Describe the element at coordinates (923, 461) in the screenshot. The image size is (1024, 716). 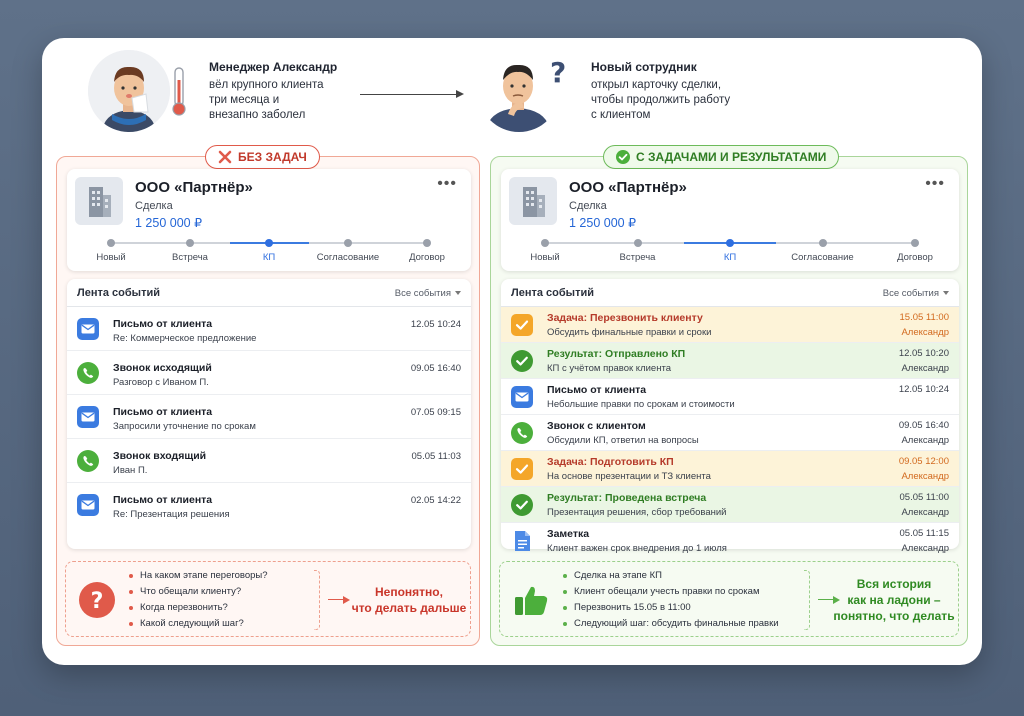
I see `event-date: 09.05 12:00` at that location.